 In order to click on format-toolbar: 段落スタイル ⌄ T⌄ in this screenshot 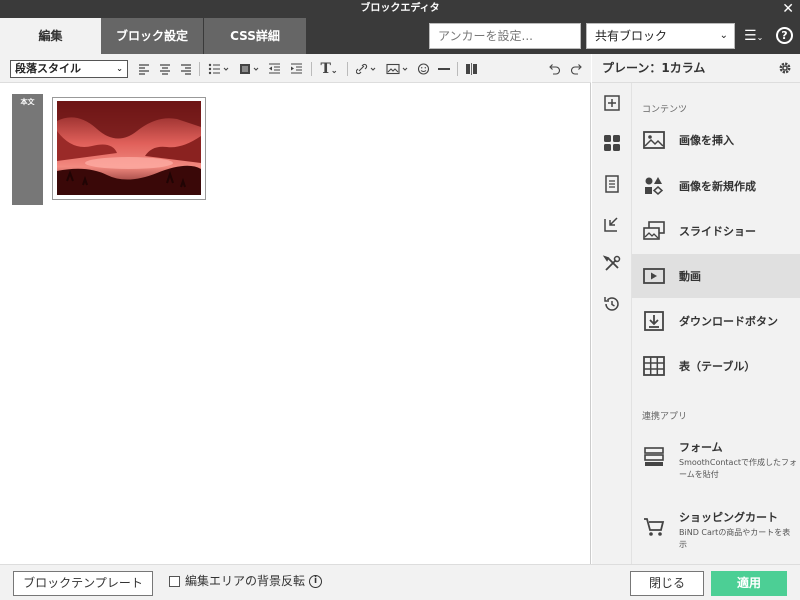, I will do `click(295, 68)`.